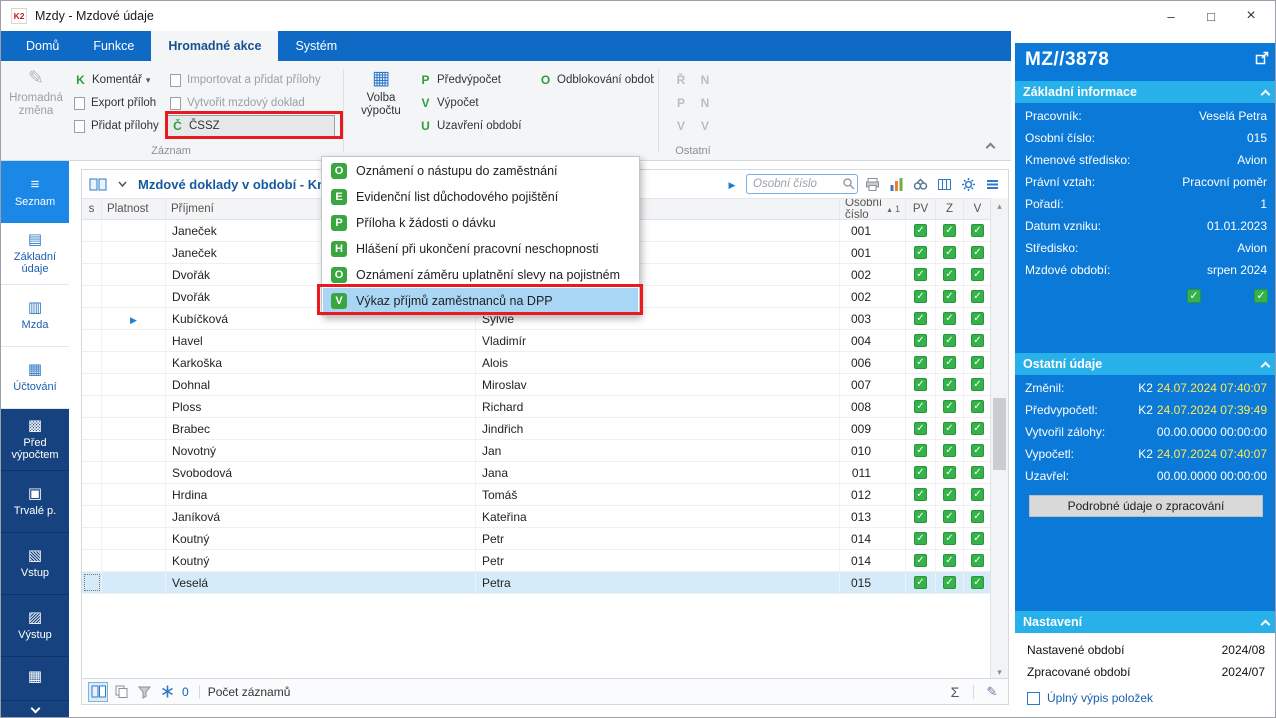 The width and height of the screenshot is (1276, 718). I want to click on collapse-ribbon-button, so click(990, 145).